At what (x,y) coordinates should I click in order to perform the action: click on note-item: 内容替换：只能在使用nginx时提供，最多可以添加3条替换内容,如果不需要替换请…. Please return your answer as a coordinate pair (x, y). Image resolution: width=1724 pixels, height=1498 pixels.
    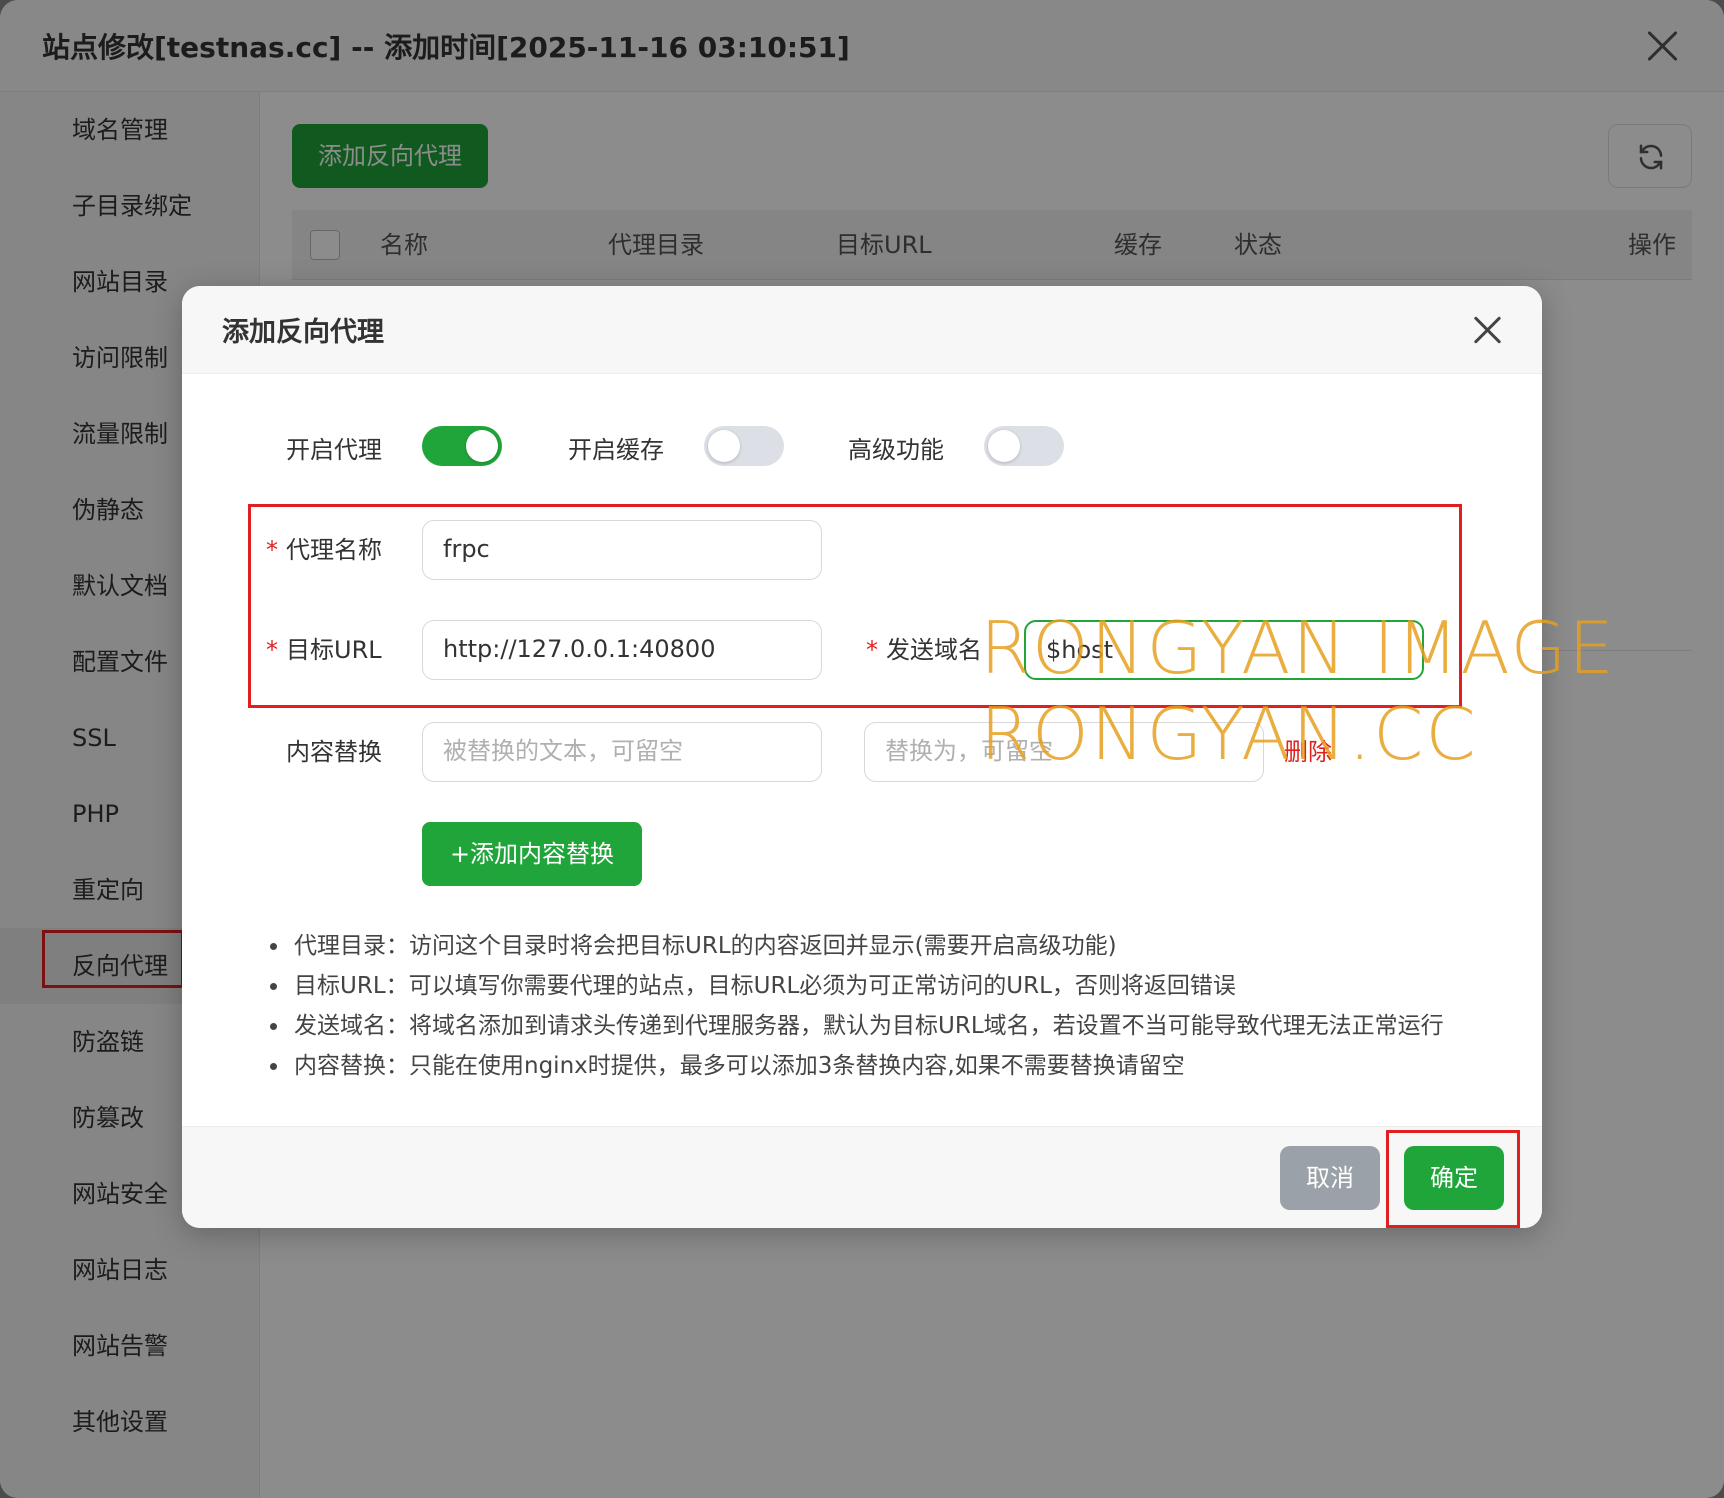
    Looking at the image, I should click on (902, 1066).